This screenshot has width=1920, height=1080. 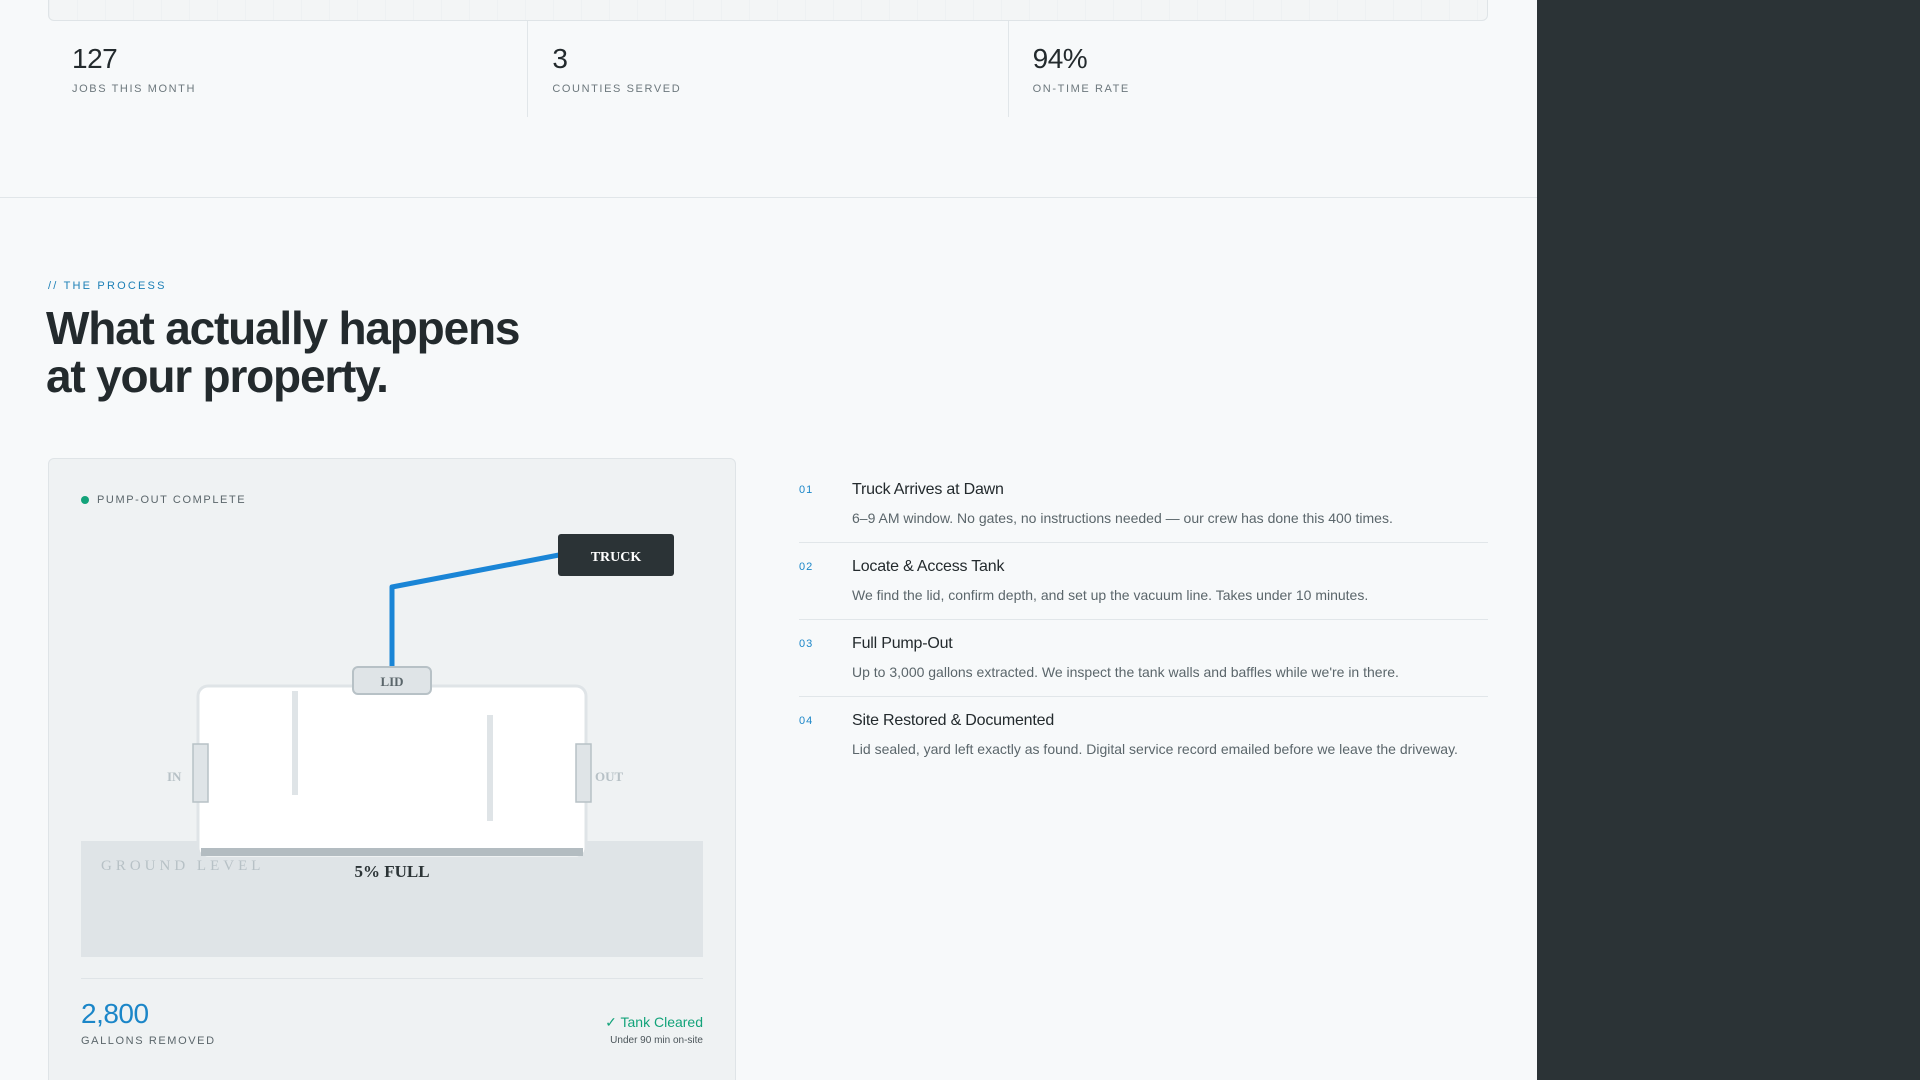 I want to click on step-title: Site Restored & Documented, so click(x=953, y=720).